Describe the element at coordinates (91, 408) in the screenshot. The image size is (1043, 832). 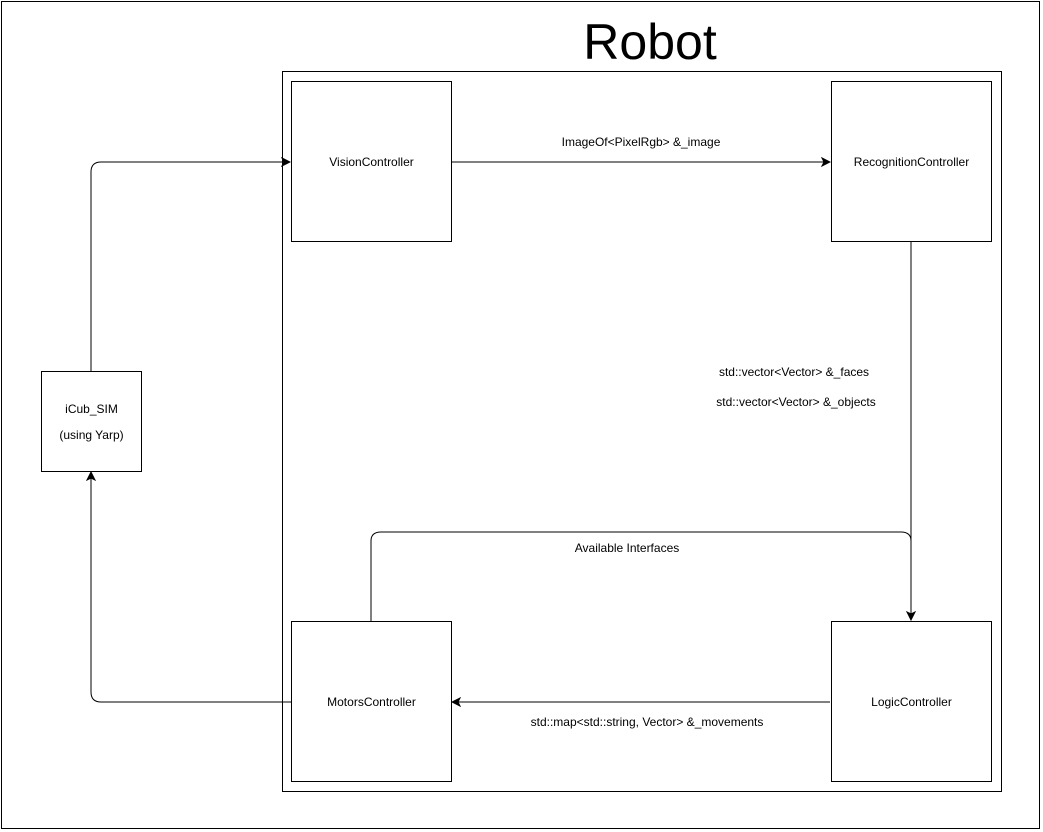
I see `icub-sim-label: iCub_SIM` at that location.